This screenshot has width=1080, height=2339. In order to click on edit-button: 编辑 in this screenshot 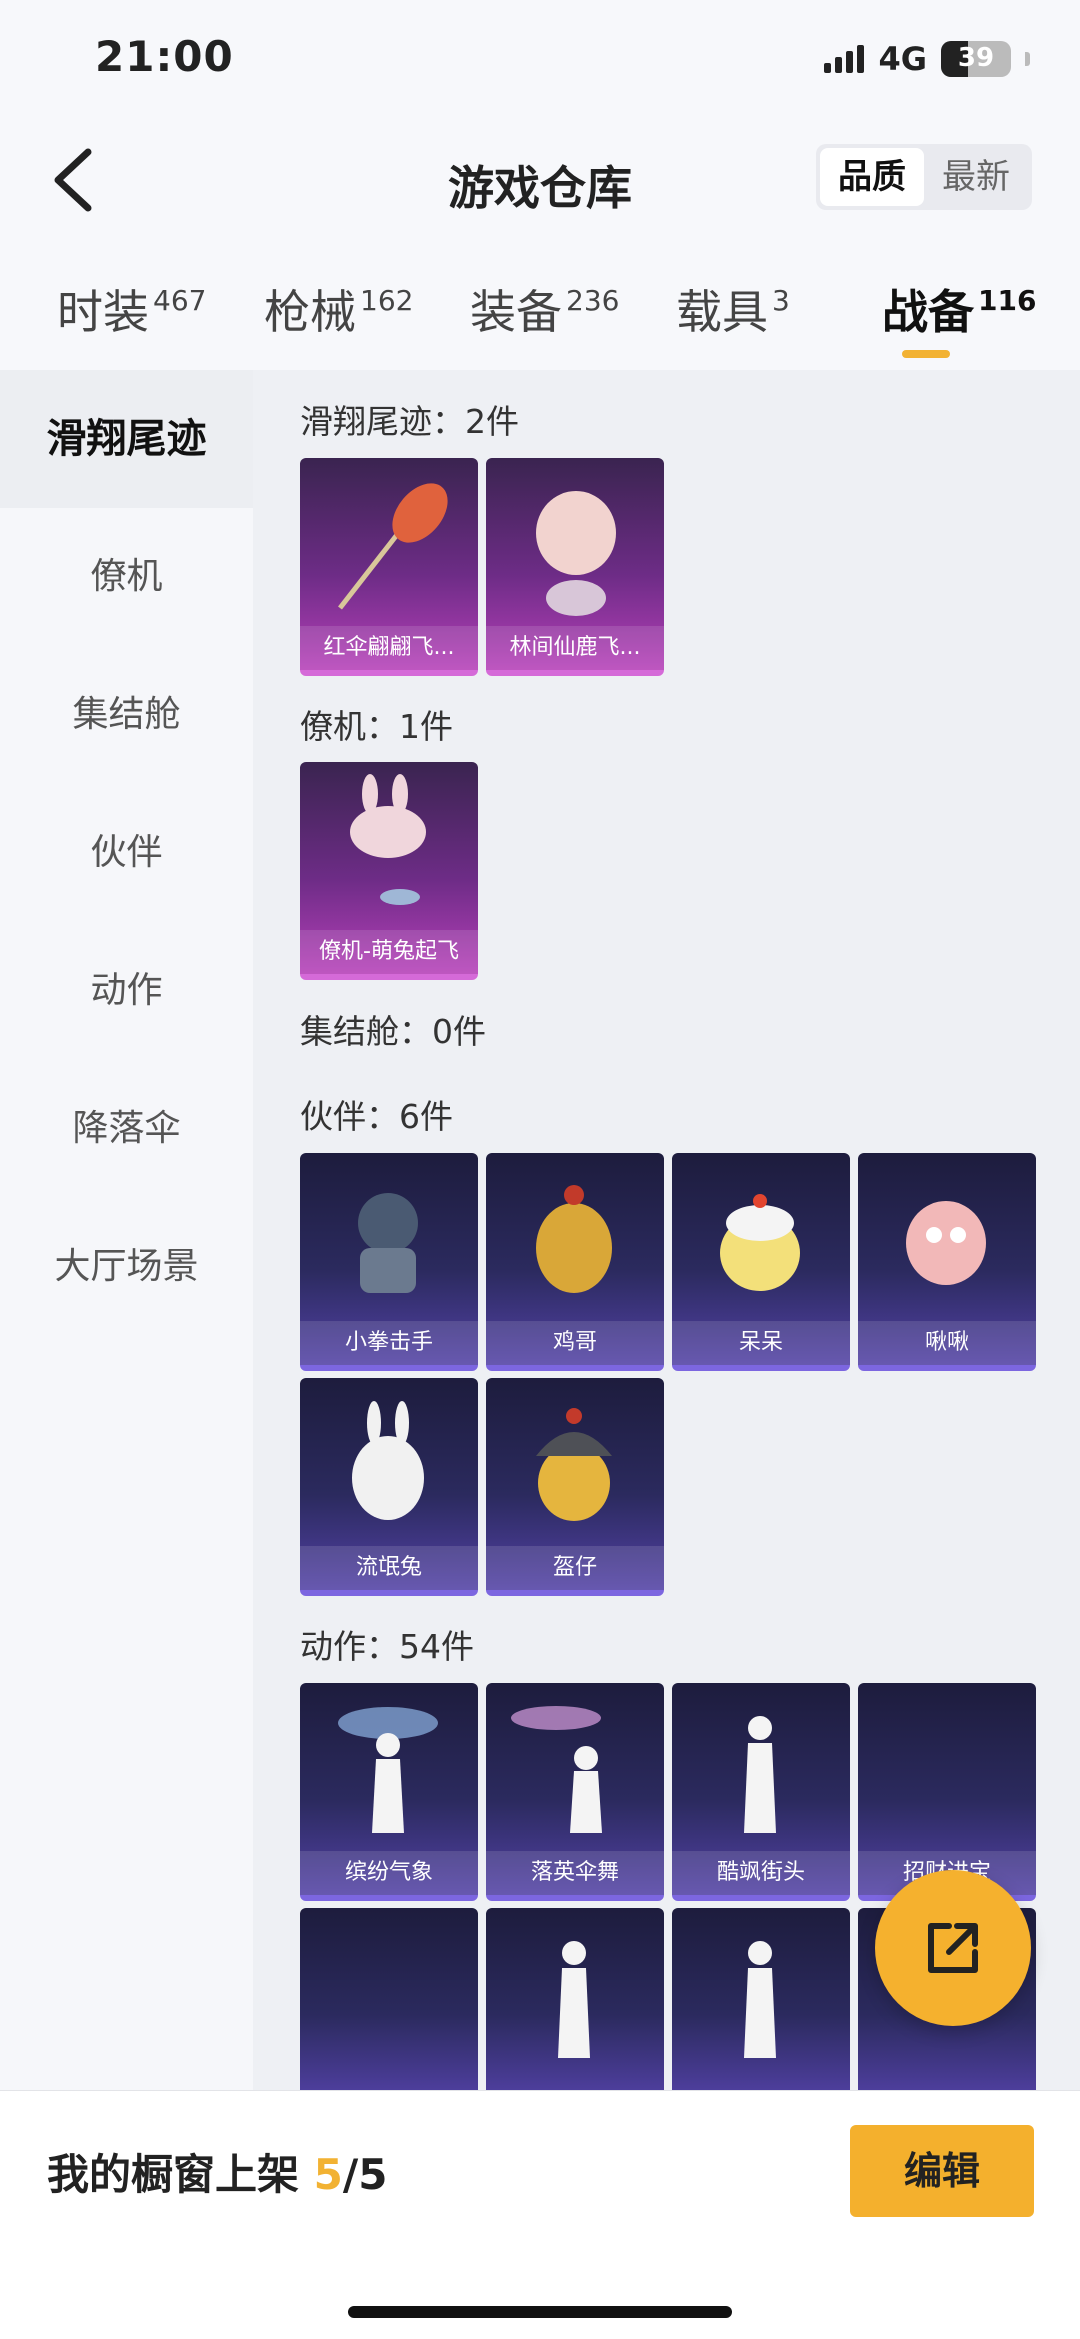, I will do `click(942, 2171)`.